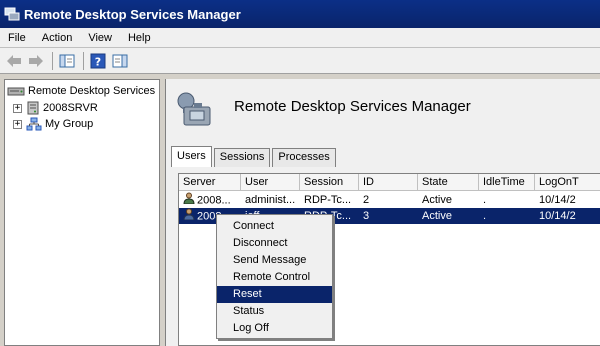 This screenshot has width=600, height=346. I want to click on menu-item-connect: Connect, so click(274, 226).